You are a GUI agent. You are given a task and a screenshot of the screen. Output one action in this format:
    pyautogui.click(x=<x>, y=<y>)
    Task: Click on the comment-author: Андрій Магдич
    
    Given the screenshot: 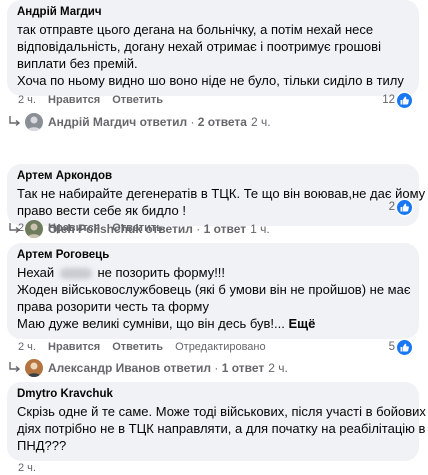 What is the action you would take?
    pyautogui.click(x=213, y=12)
    